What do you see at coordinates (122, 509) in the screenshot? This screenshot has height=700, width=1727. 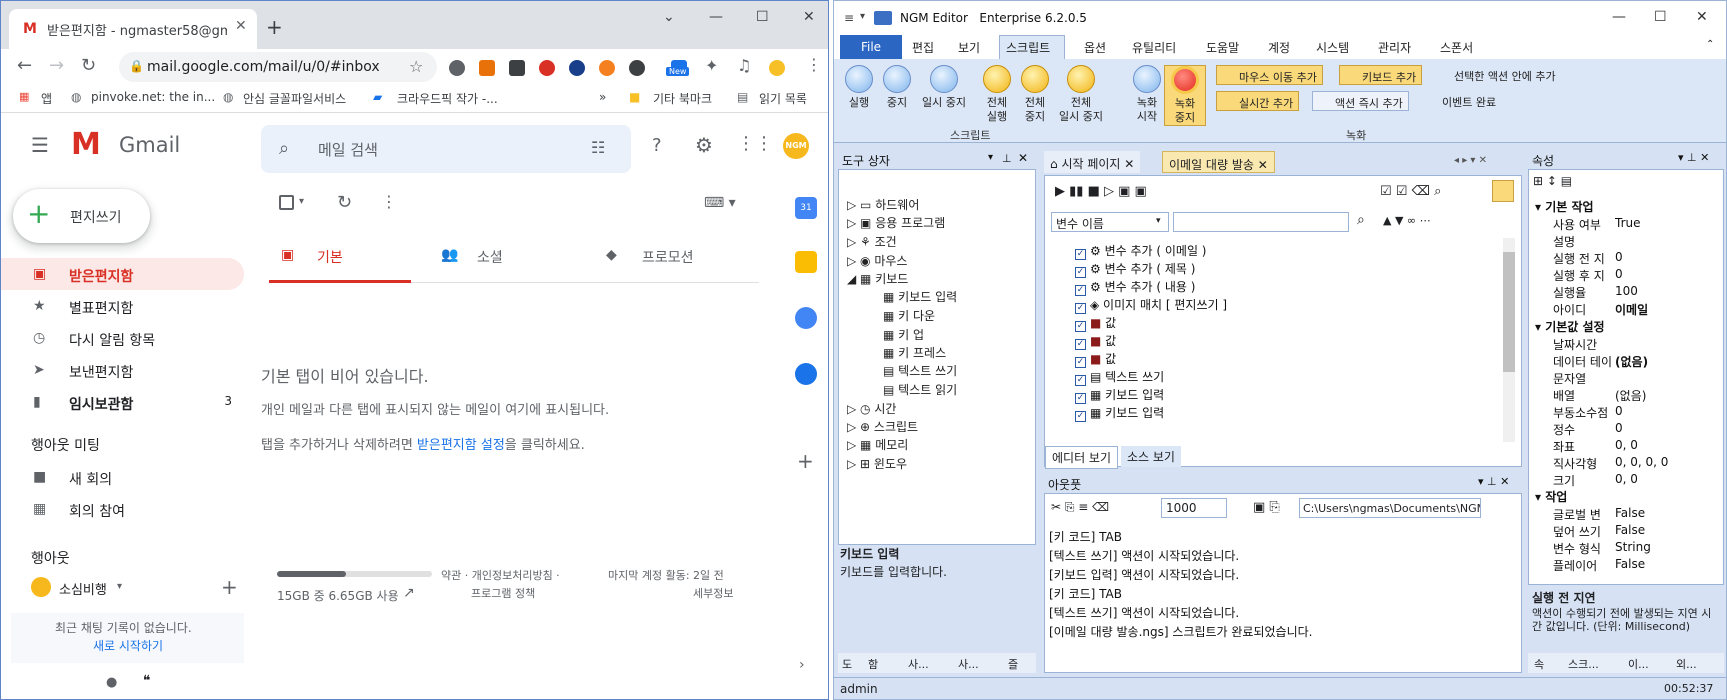 I see `meet-join: ▦ 회의 참여` at bounding box center [122, 509].